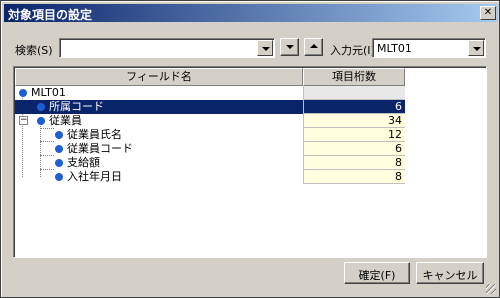 This screenshot has height=298, width=500. I want to click on source-select: MLT01, so click(429, 48).